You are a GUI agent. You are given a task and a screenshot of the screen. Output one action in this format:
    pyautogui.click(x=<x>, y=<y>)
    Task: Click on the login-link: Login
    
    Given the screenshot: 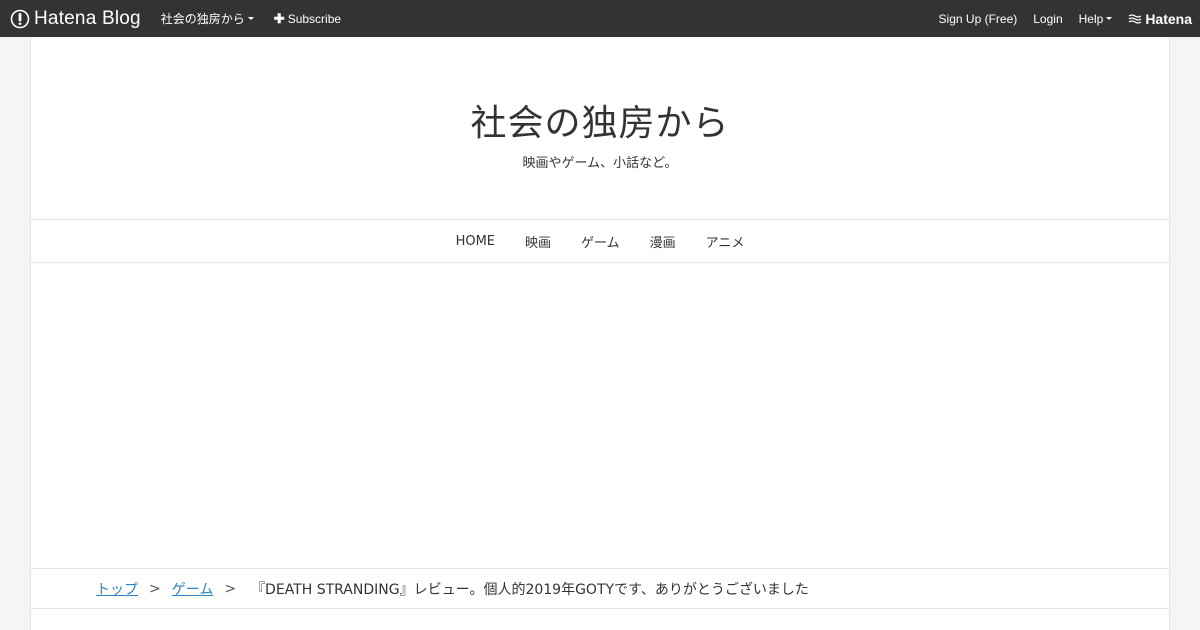 What is the action you would take?
    pyautogui.click(x=1047, y=19)
    